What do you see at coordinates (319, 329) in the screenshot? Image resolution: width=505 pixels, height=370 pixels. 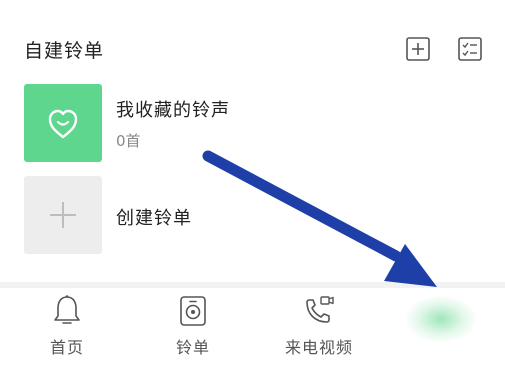 I see `tab-call-video: 来电视频` at bounding box center [319, 329].